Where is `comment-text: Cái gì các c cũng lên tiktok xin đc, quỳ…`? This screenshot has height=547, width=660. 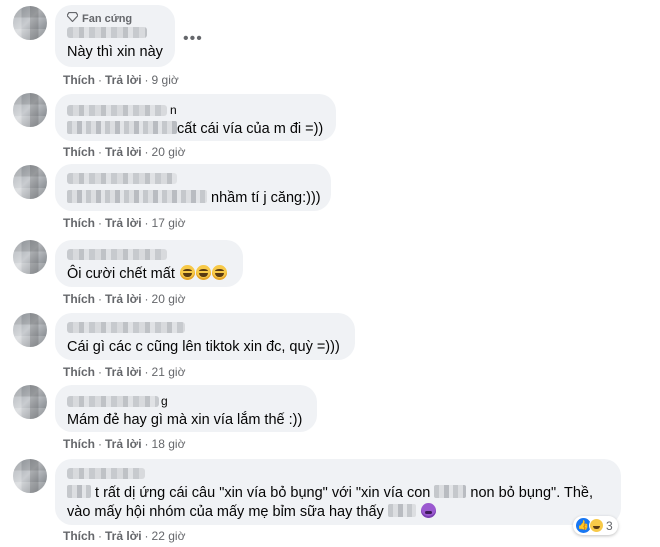 comment-text: Cái gì các c cũng lên tiktok xin đc, quỳ… is located at coordinates (203, 347).